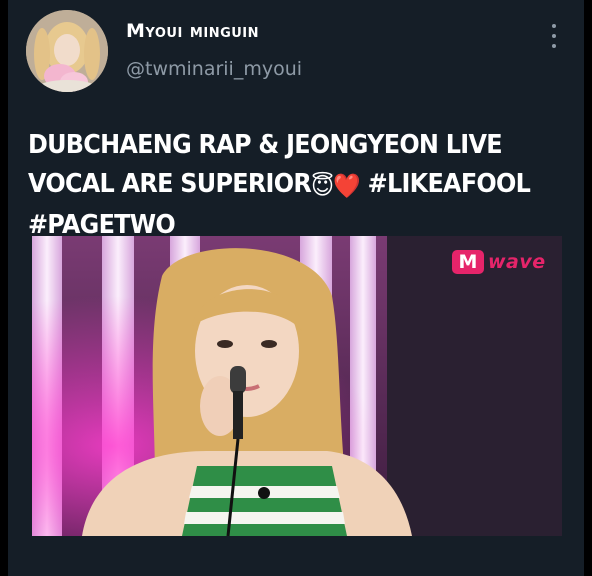 The image size is (592, 576). I want to click on mwave-logo: M wave, so click(499, 262).